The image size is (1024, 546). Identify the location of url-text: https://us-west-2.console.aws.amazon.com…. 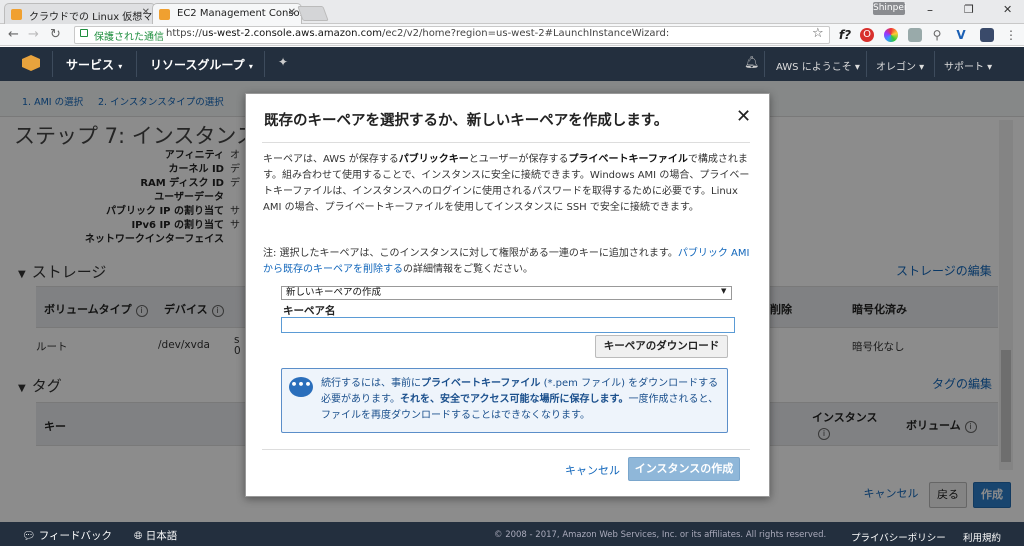
(417, 33).